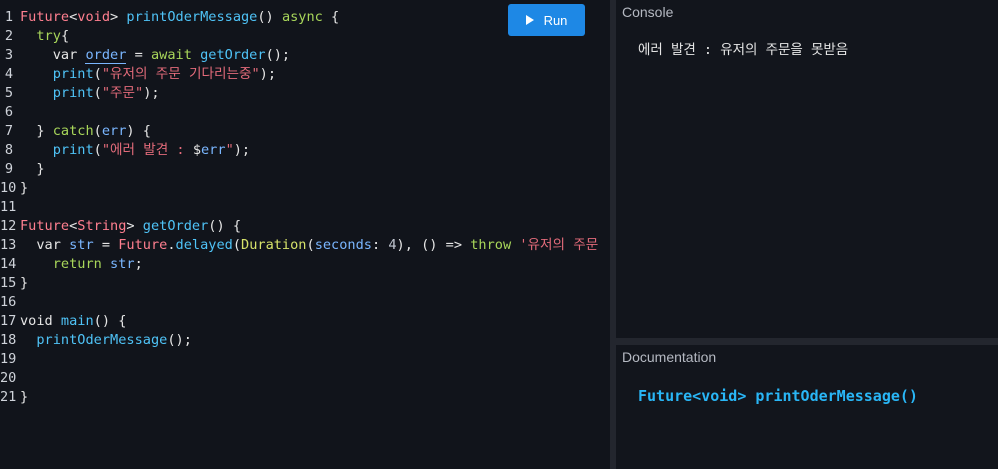  I want to click on code-line: 12 Future<String> getOrder() {, so click(305, 226).